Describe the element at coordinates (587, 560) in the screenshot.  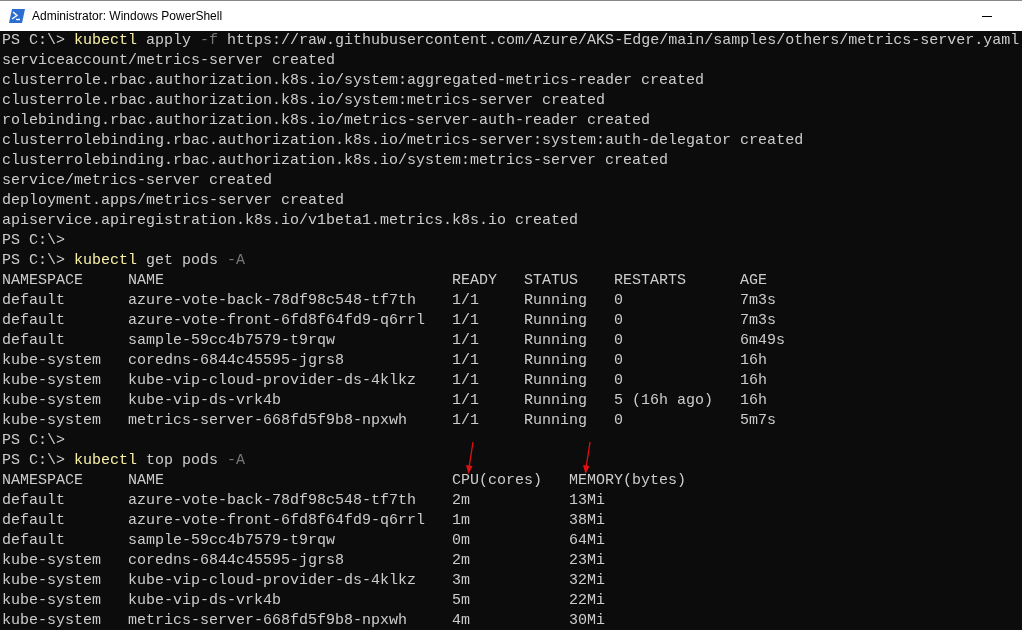
I see `table-cell: 23Mi` at that location.